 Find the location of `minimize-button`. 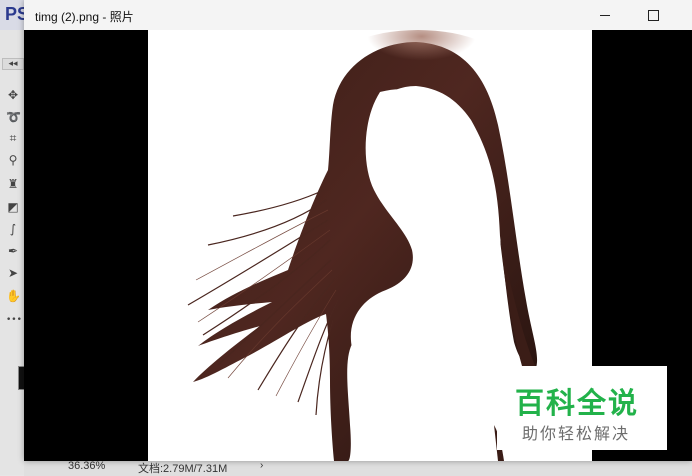

minimize-button is located at coordinates (605, 15).